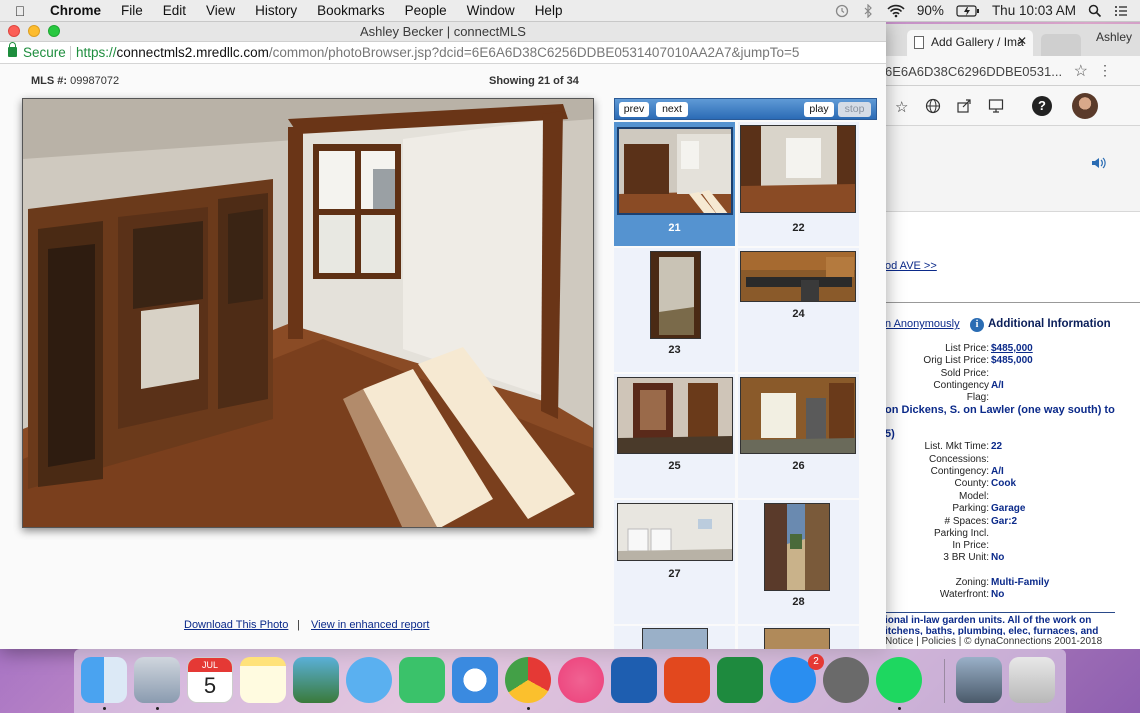 This screenshot has width=1140, height=713. What do you see at coordinates (979, 680) in the screenshot?
I see `downloads-stack-icon` at bounding box center [979, 680].